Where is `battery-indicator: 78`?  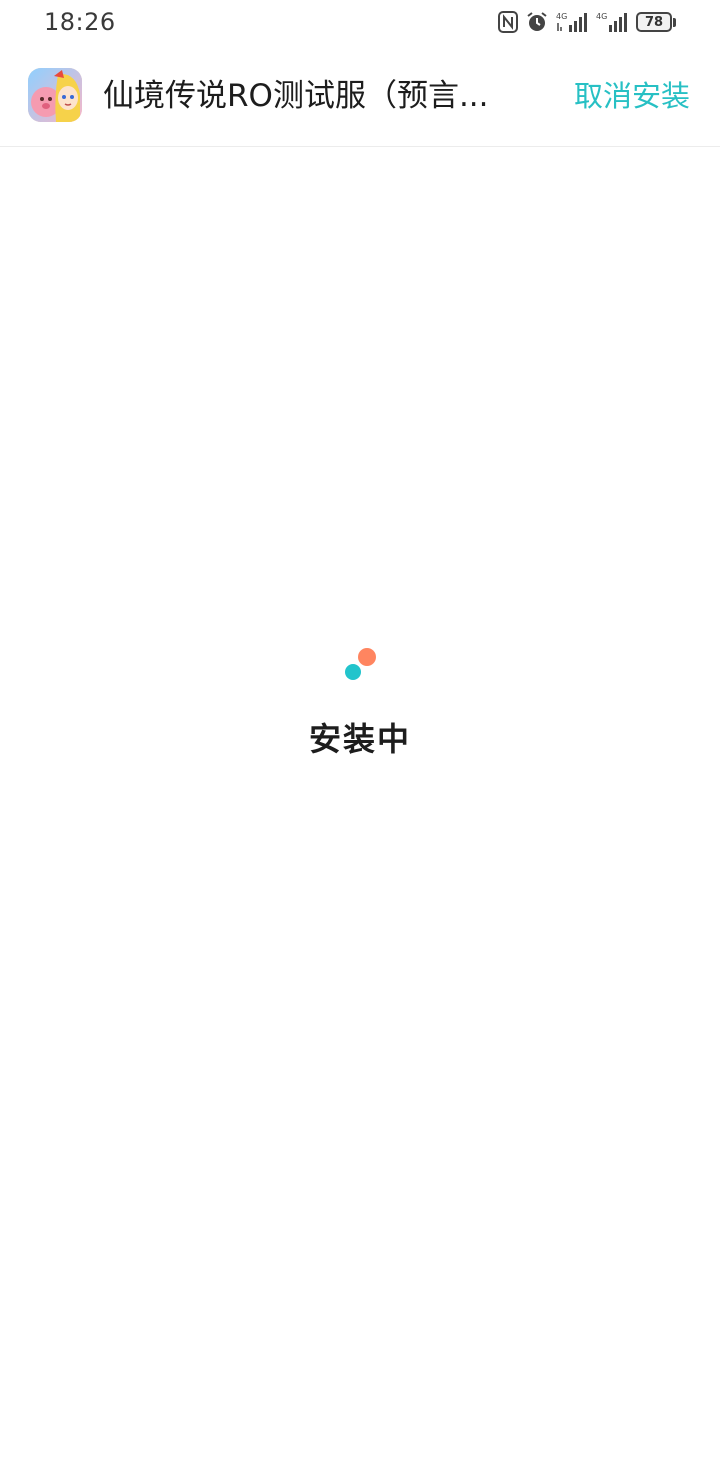
battery-indicator: 78 is located at coordinates (656, 22).